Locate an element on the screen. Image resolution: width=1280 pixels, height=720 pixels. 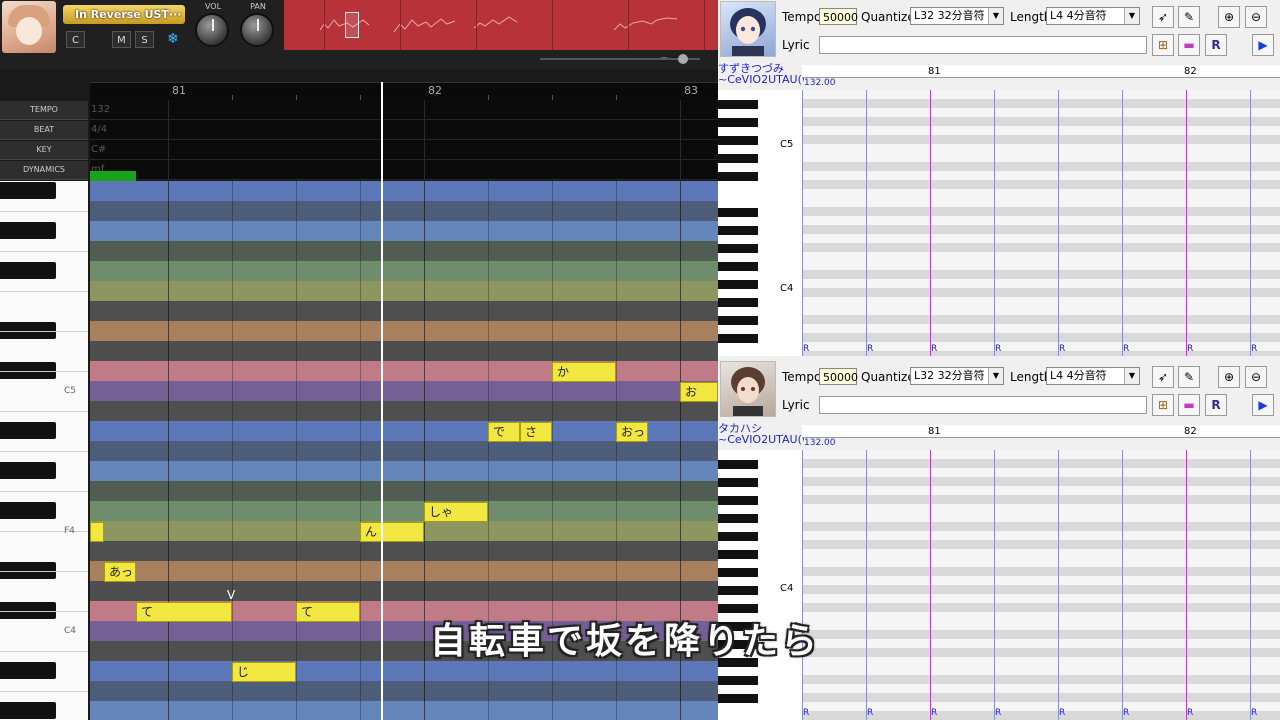
solo-button: S is located at coordinates (144, 39).